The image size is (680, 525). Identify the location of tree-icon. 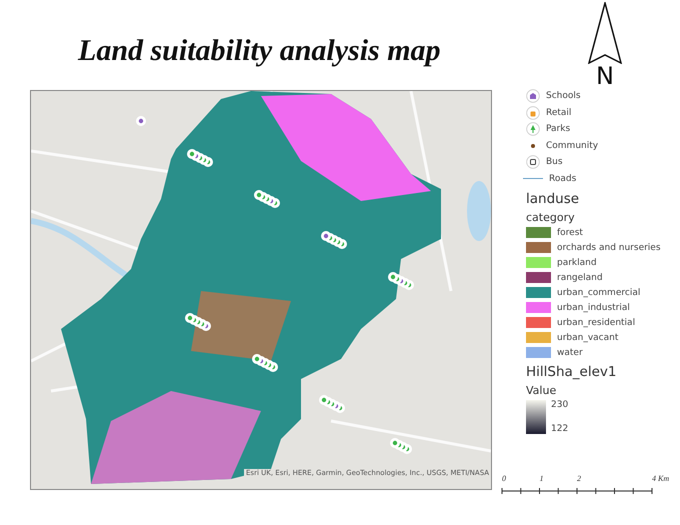
(533, 129).